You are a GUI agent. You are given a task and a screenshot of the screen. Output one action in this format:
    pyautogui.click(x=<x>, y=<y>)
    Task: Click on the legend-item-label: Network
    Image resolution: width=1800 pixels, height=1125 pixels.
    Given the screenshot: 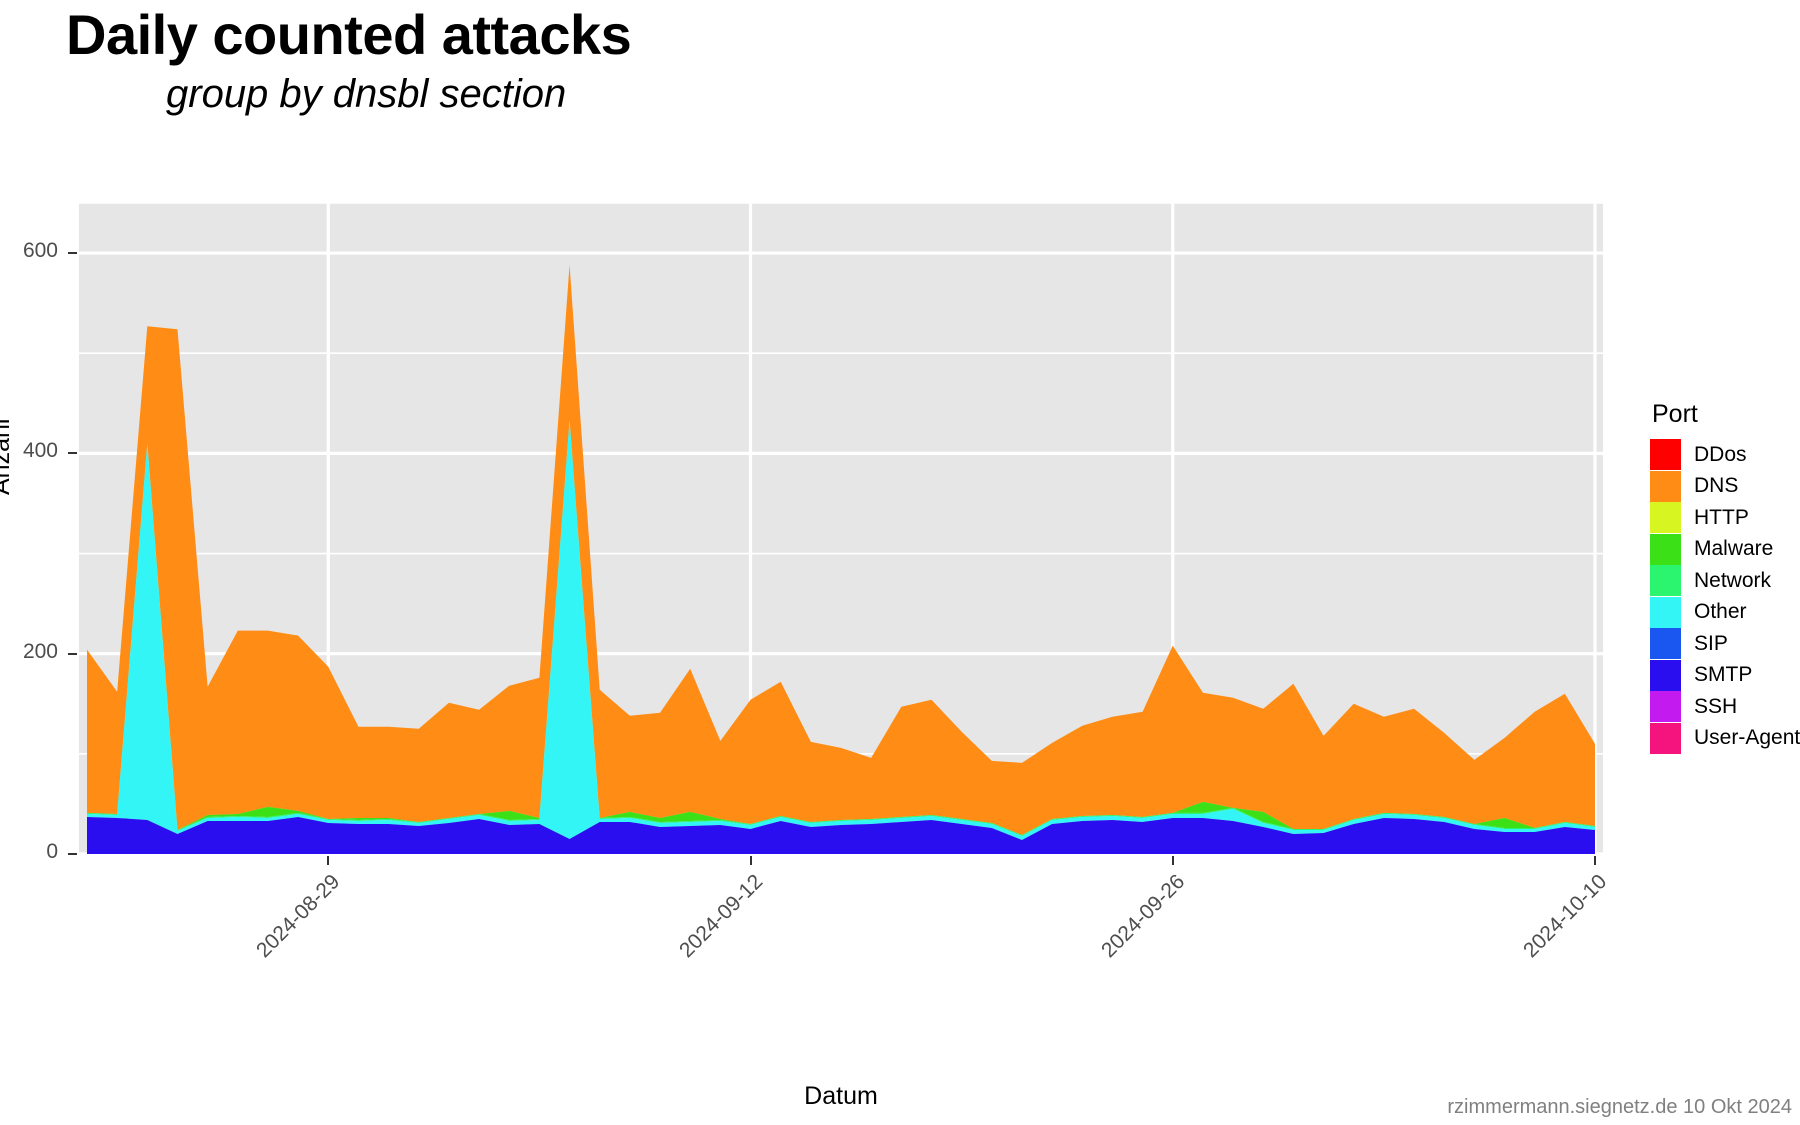 What is the action you would take?
    pyautogui.click(x=1733, y=580)
    